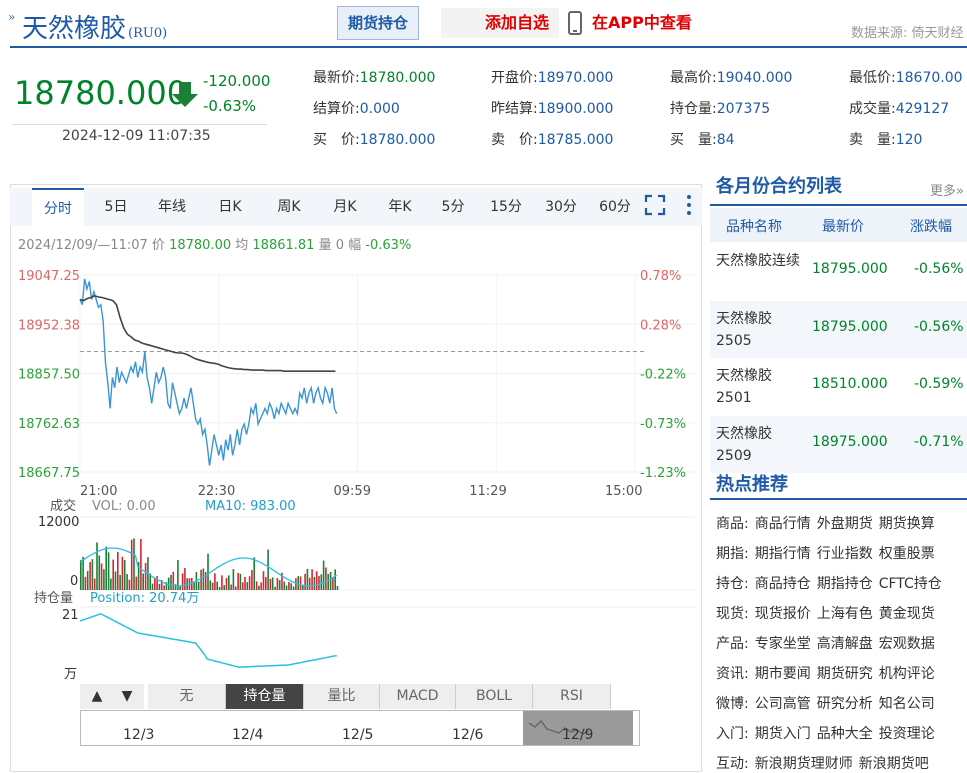  Describe the element at coordinates (845, 674) in the screenshot. I see `hot-link: 期货研究` at that location.